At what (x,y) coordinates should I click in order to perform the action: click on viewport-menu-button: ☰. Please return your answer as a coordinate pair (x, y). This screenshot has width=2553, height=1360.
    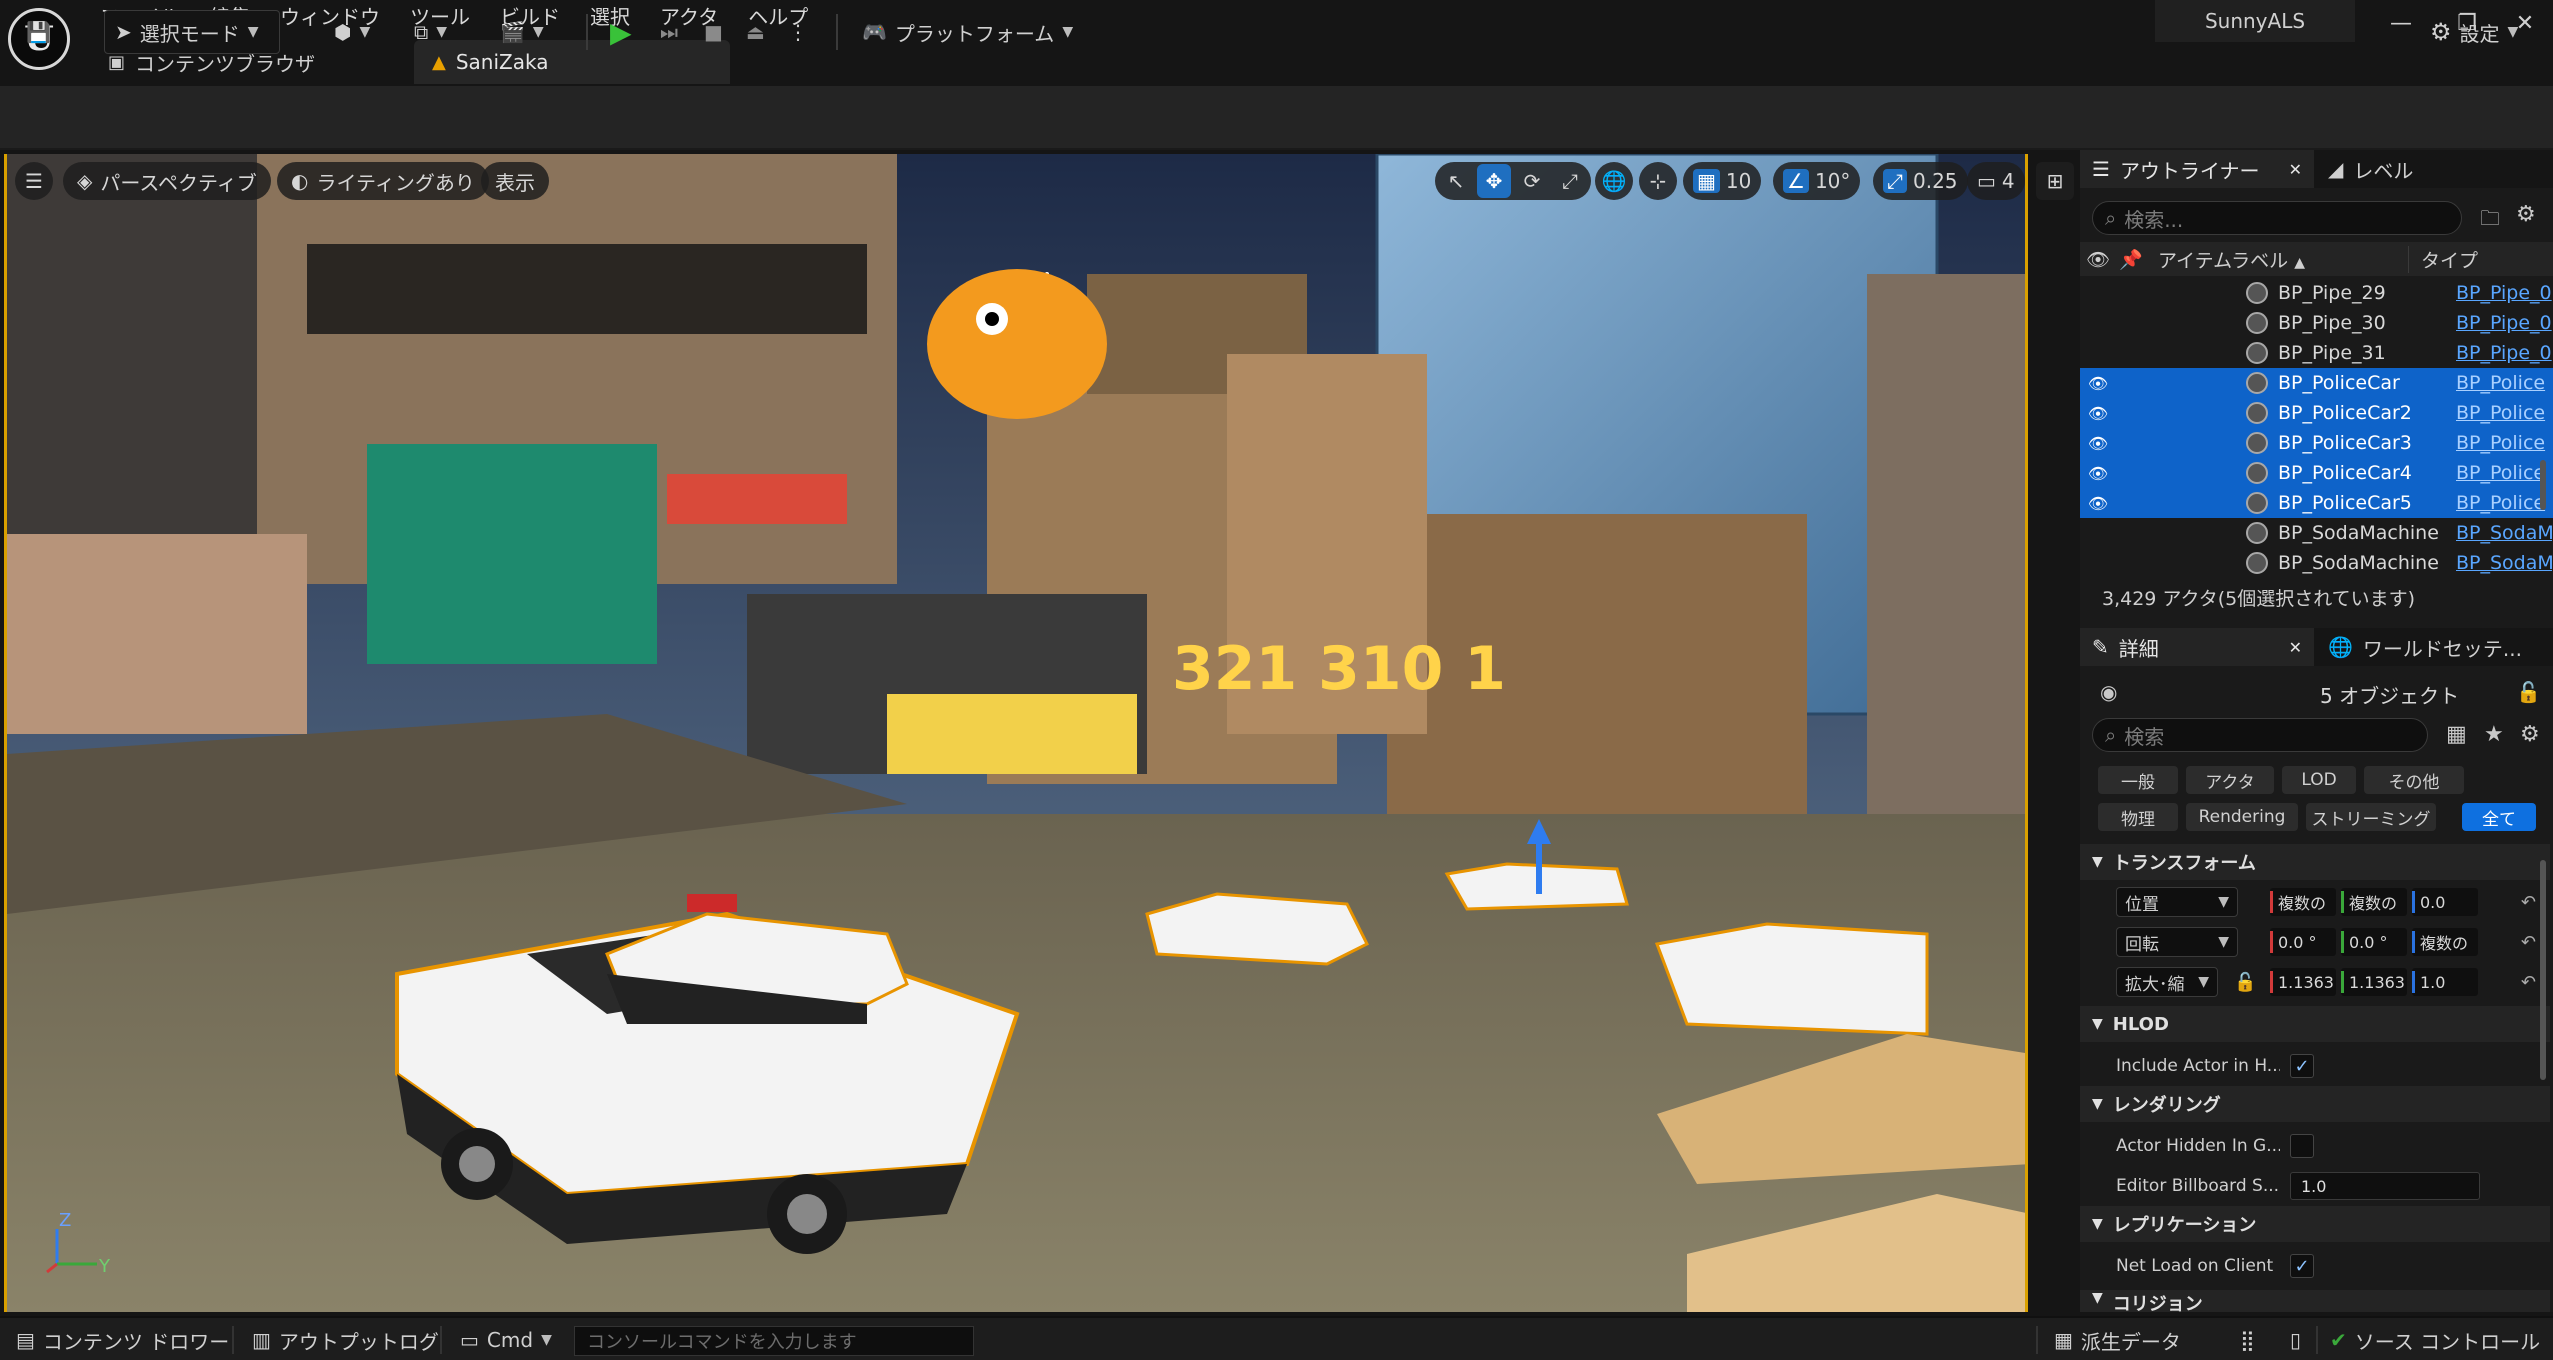
    Looking at the image, I should click on (34, 181).